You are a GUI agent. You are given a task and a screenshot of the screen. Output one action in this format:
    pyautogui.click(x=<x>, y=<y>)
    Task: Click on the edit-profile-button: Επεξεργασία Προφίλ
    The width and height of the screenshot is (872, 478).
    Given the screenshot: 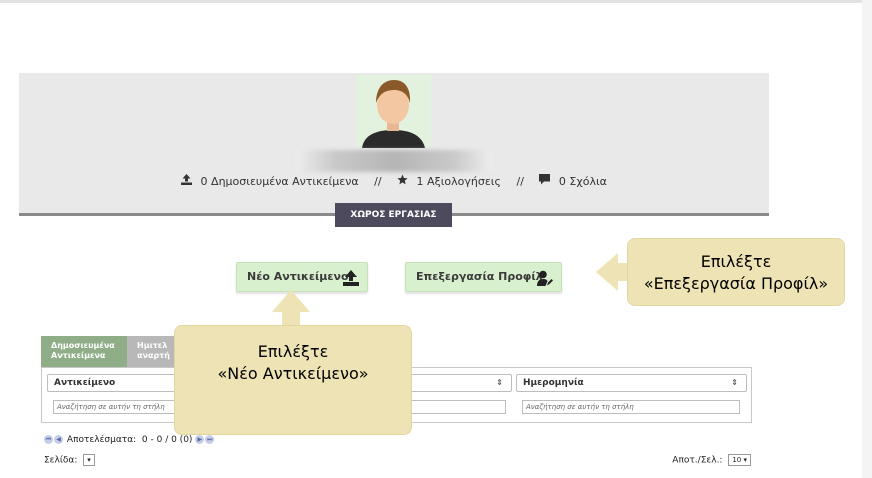 What is the action you would take?
    pyautogui.click(x=483, y=277)
    